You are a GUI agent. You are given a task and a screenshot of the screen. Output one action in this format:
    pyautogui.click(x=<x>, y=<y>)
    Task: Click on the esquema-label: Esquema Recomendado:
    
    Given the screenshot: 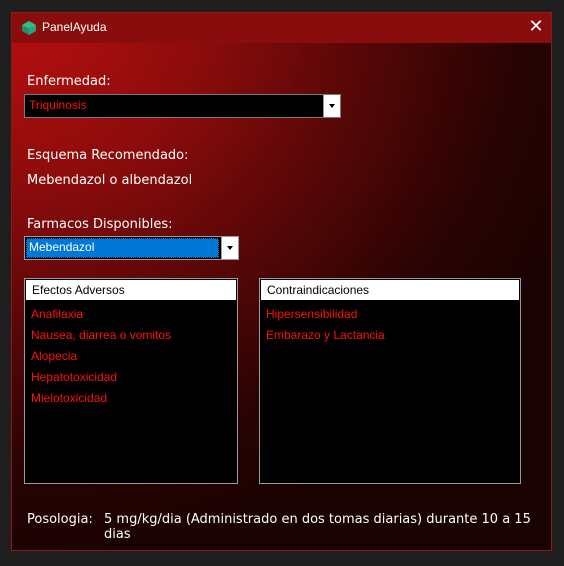 What is the action you would take?
    pyautogui.click(x=108, y=155)
    